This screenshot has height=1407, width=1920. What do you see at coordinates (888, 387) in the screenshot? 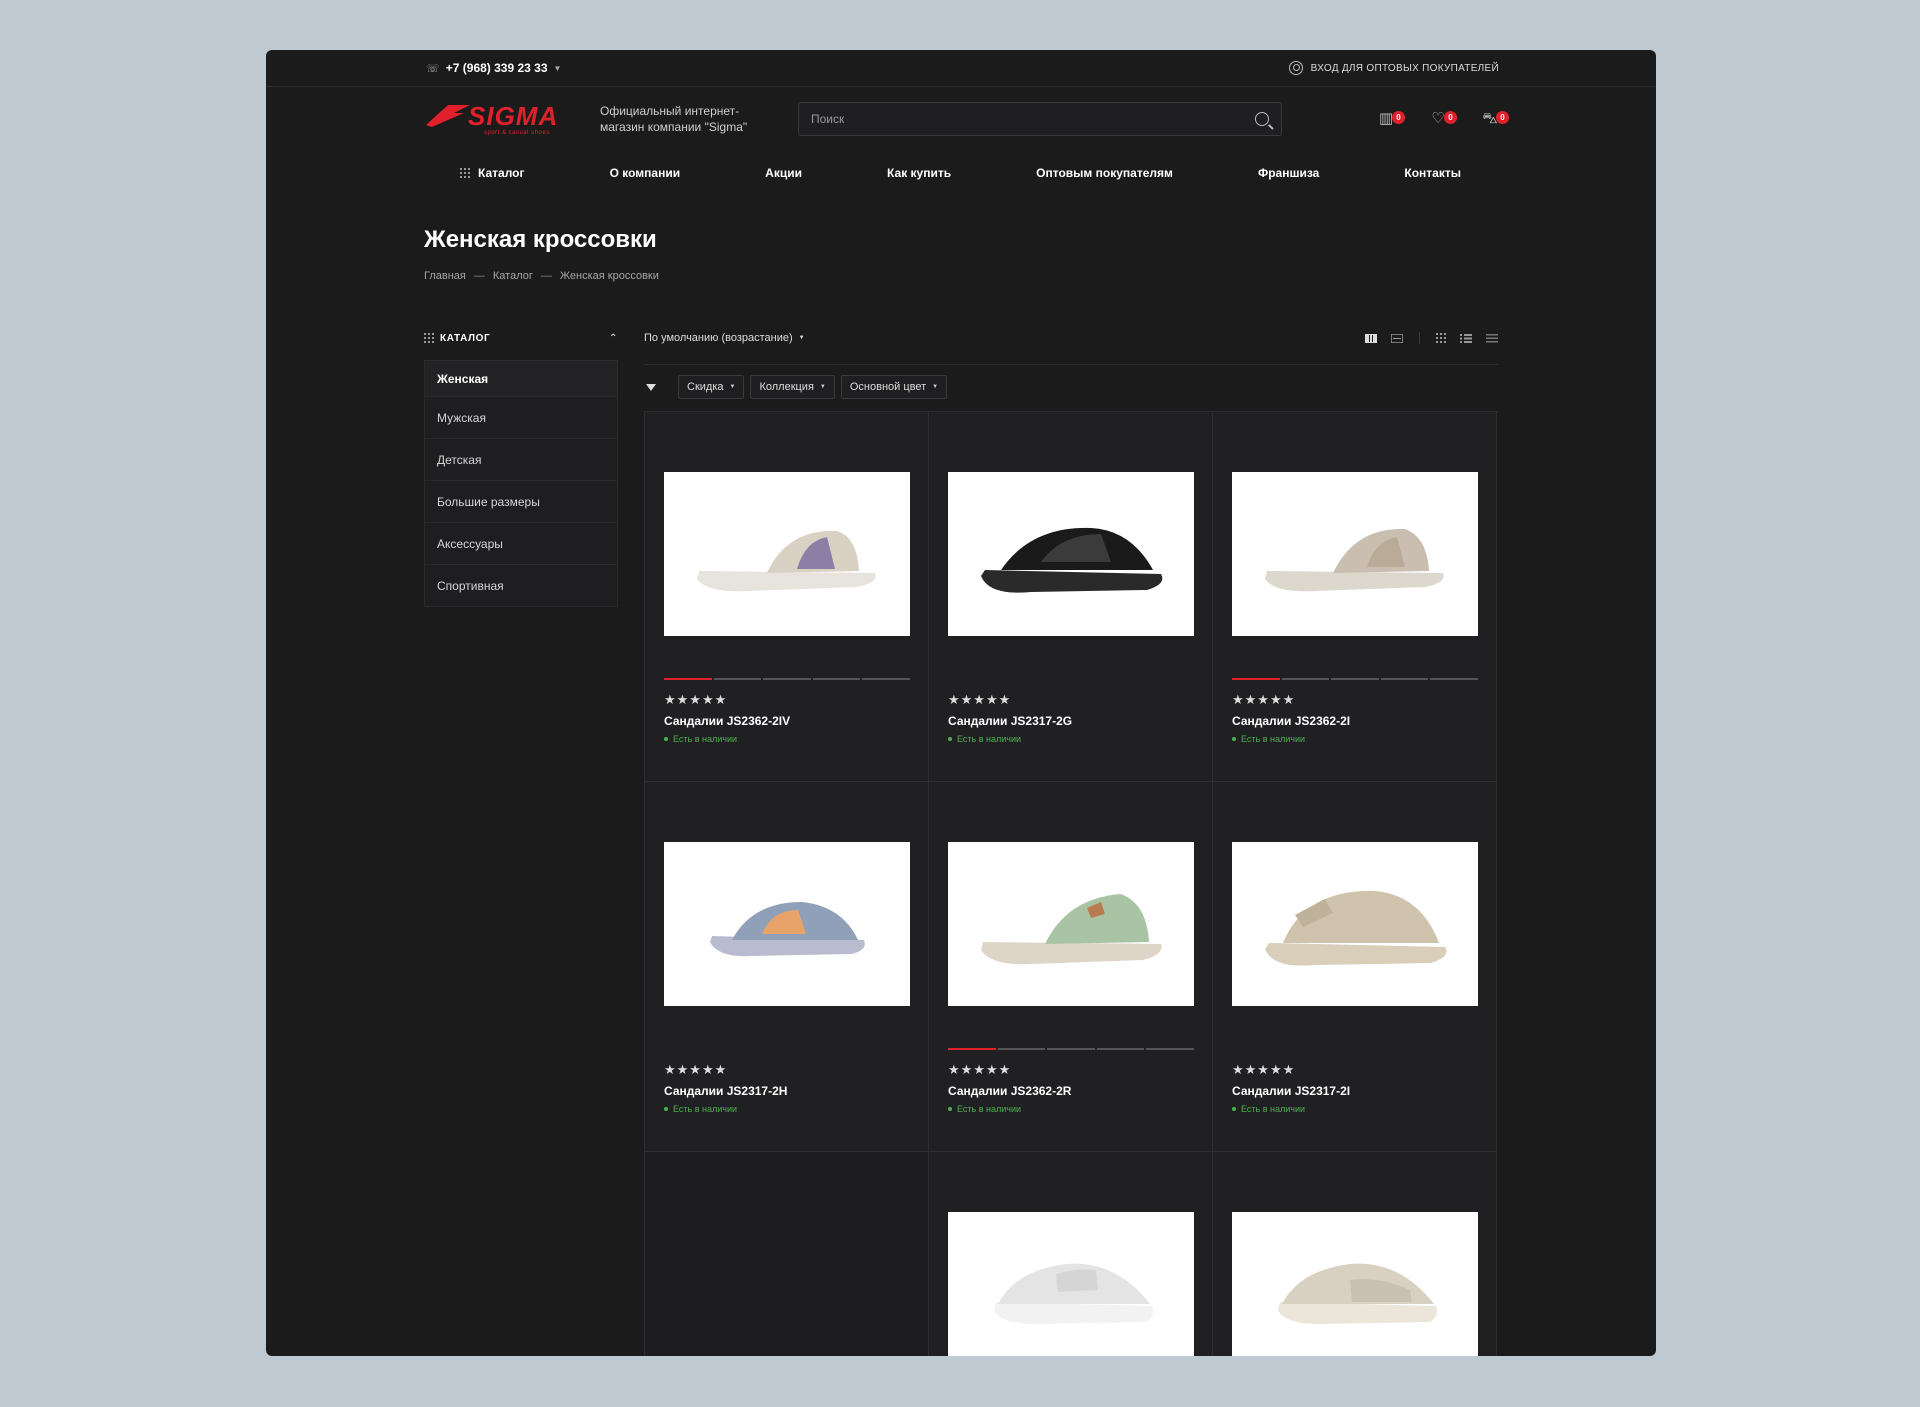
I see `filter-main-color-label: Основной цвет` at bounding box center [888, 387].